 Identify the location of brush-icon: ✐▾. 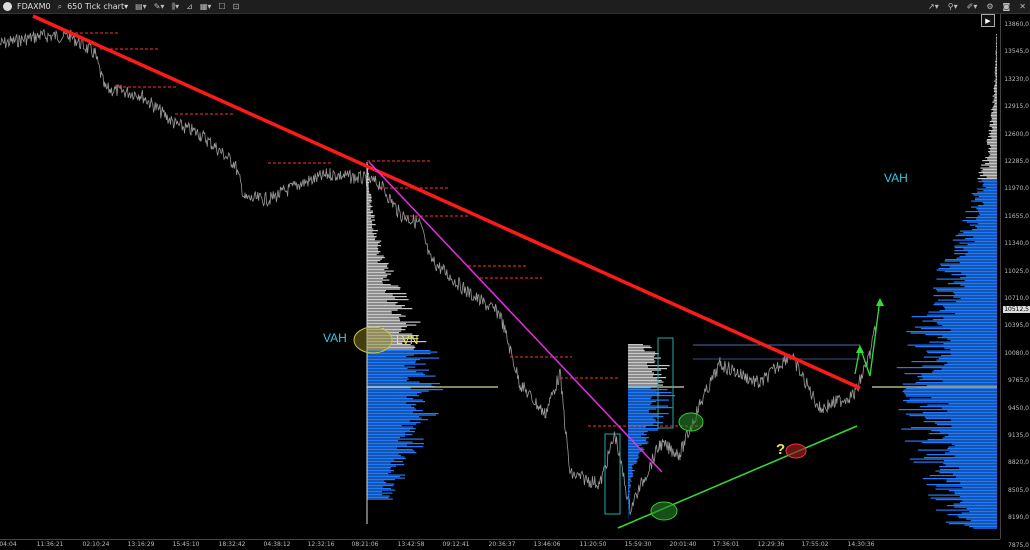
(972, 6).